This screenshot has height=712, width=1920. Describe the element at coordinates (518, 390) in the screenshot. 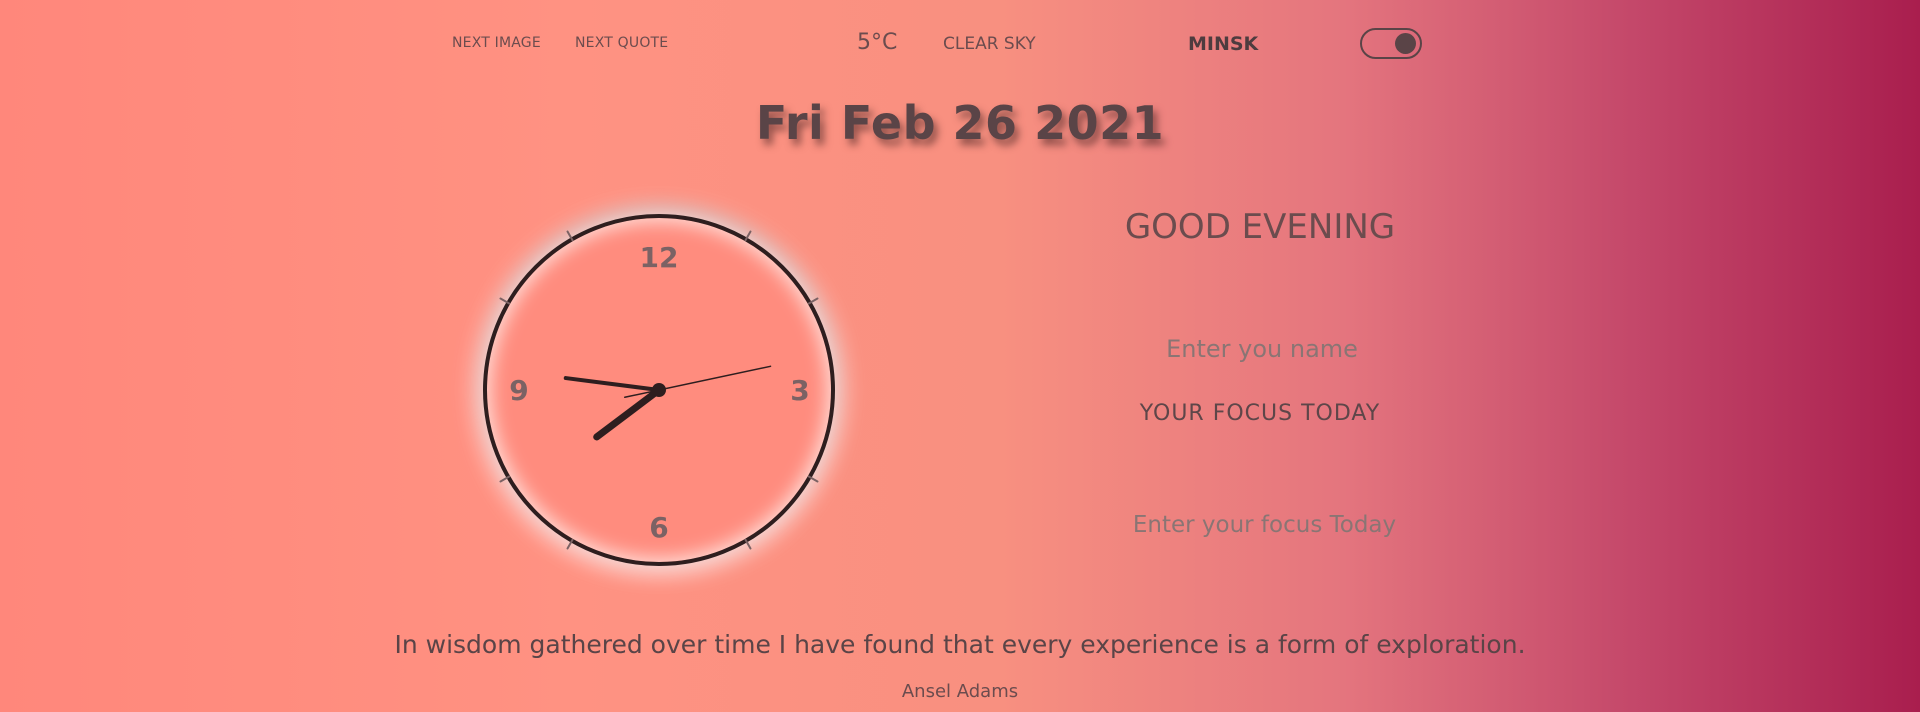

I see `numeral-9: 9` at that location.